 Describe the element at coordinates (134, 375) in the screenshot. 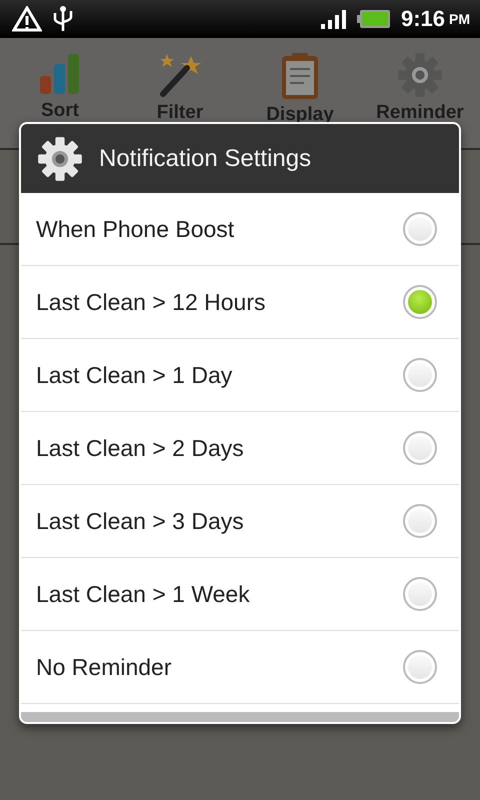

I see `option-label: Last Clean > 1 Day` at that location.